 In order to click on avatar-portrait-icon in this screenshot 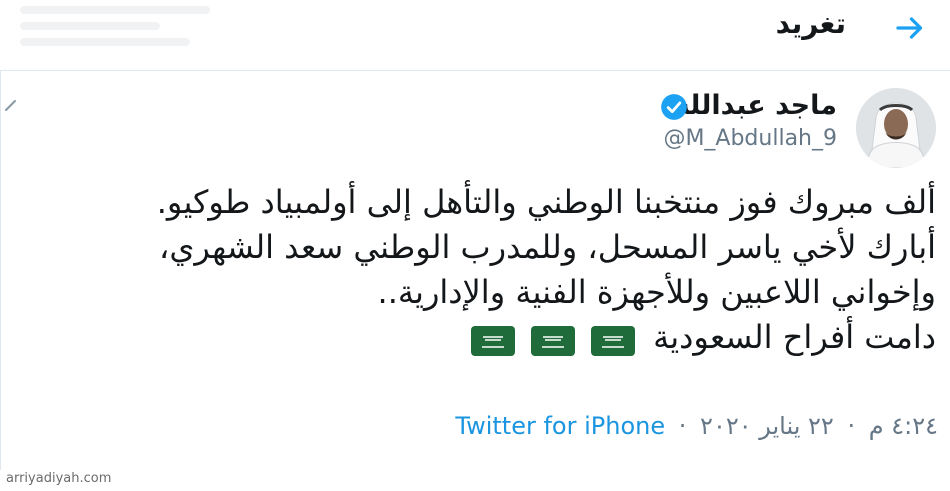, I will do `click(896, 128)`.